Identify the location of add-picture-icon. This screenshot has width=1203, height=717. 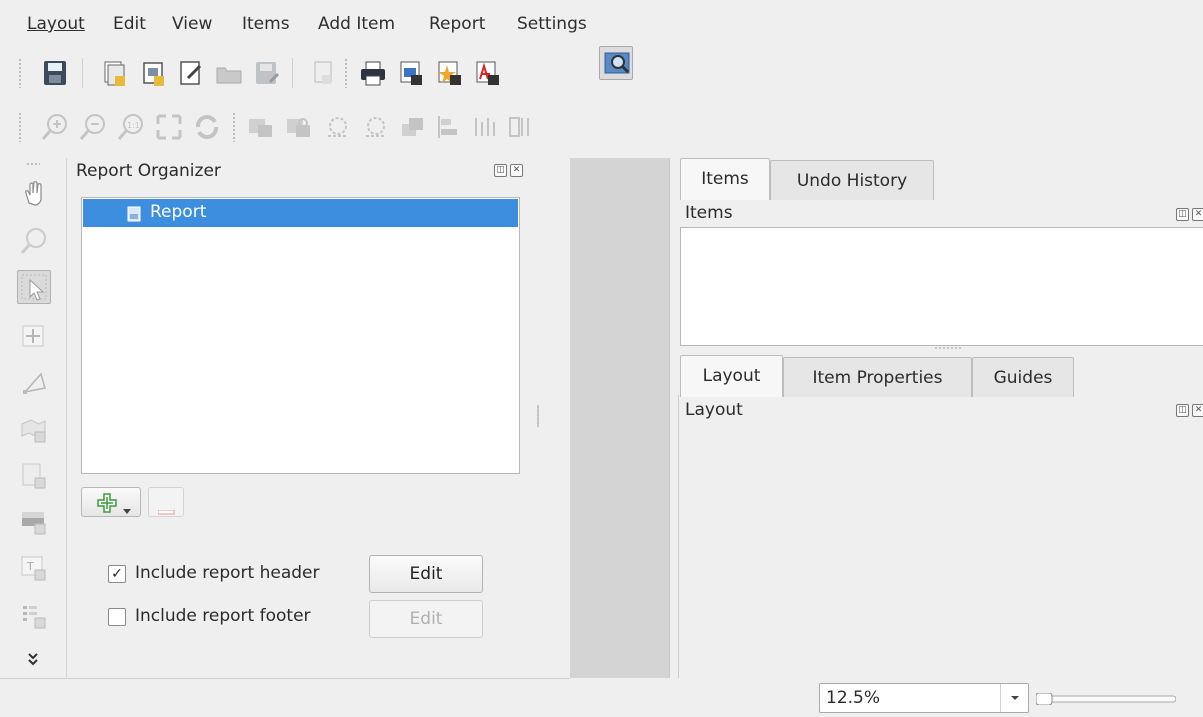
(34, 475).